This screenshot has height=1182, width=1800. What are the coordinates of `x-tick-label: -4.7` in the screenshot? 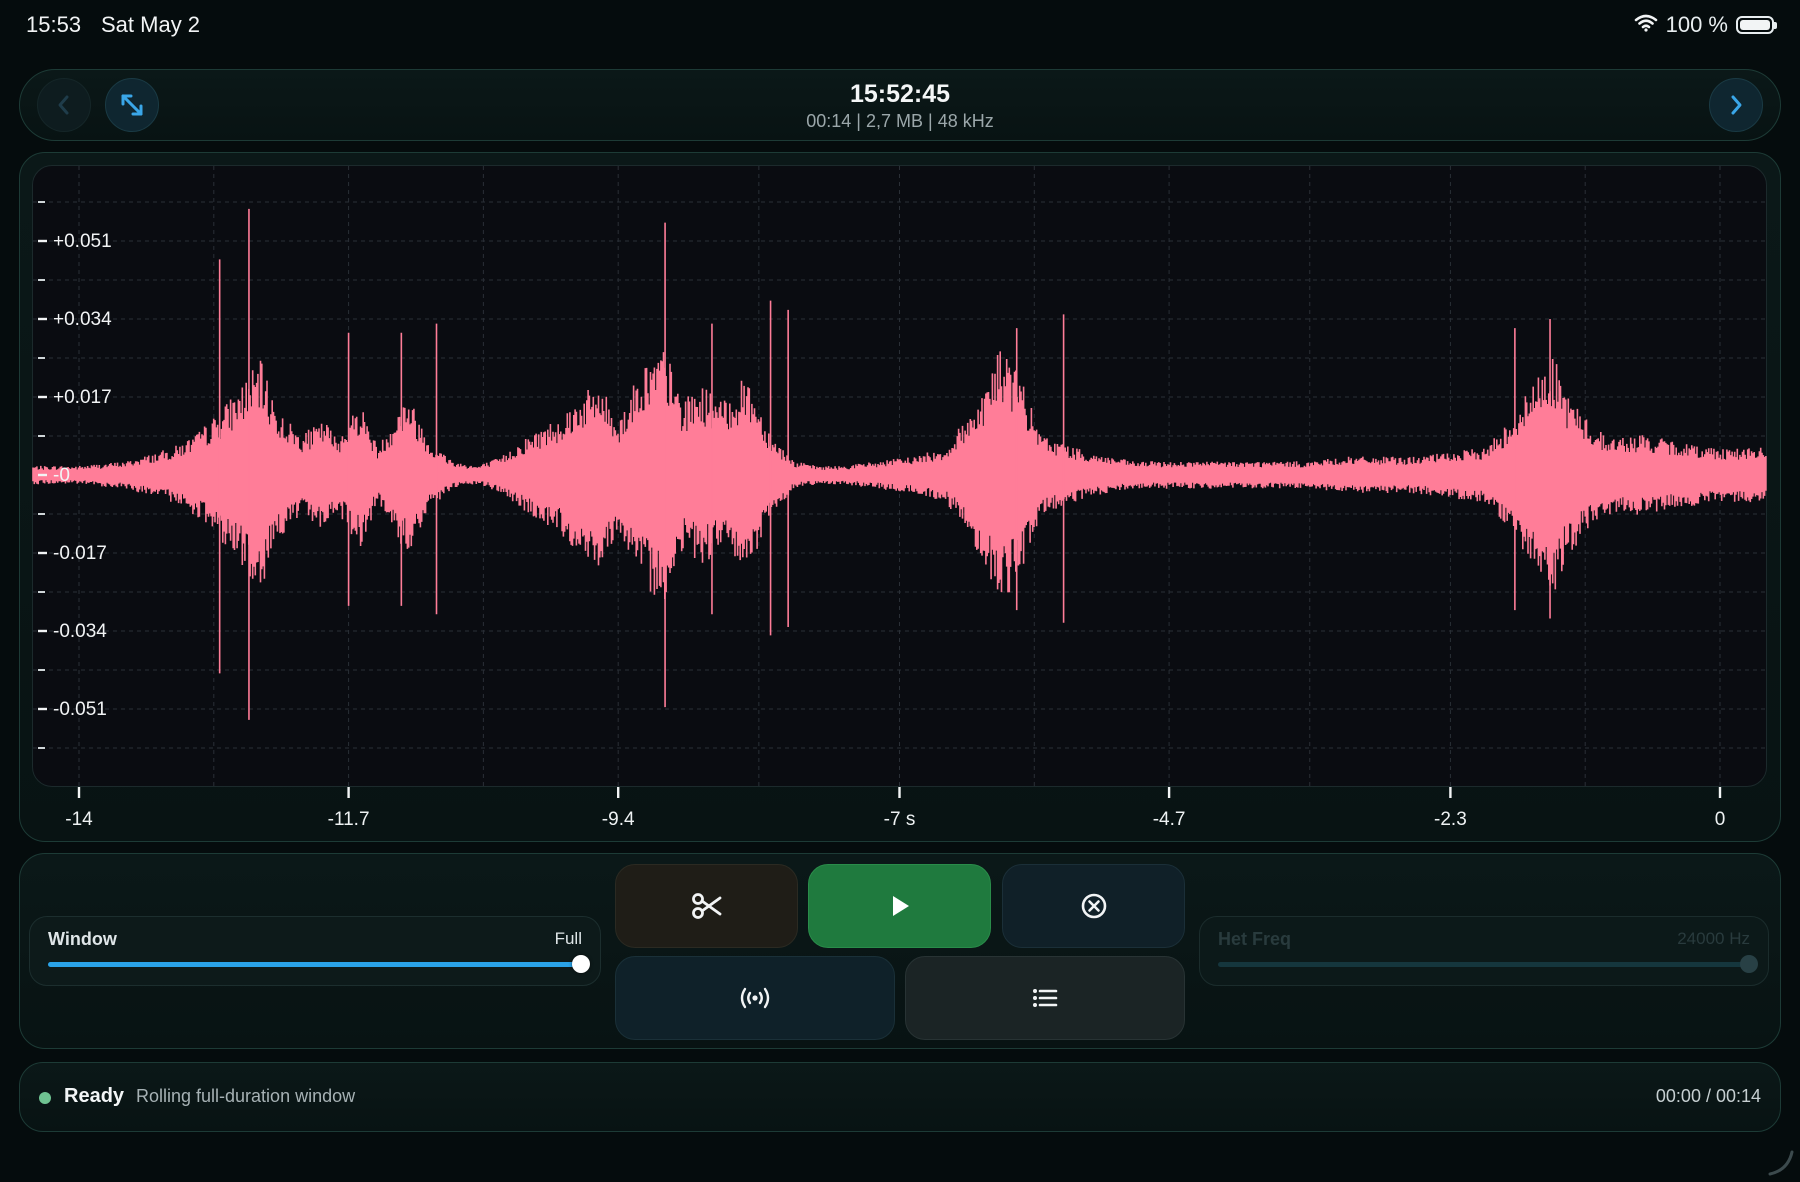 It's located at (1169, 819).